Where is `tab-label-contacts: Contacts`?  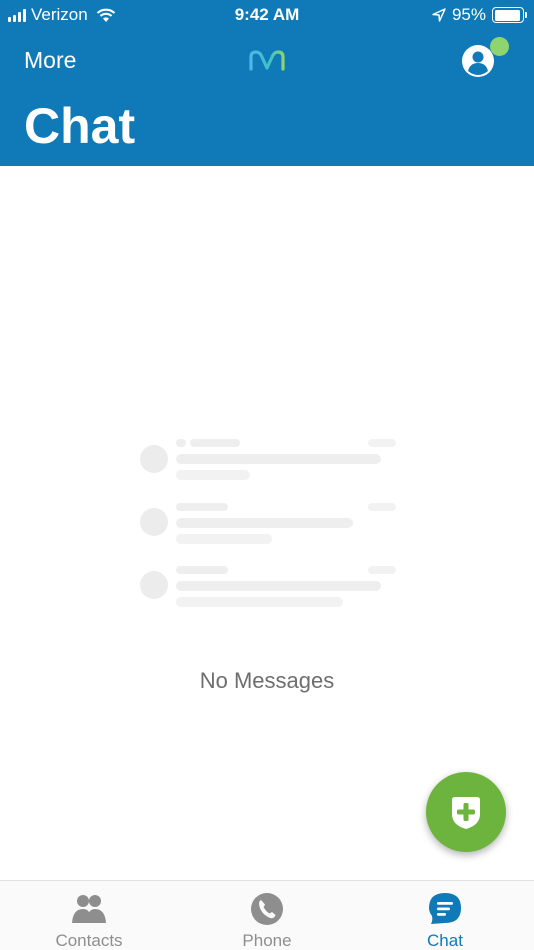 tab-label-contacts: Contacts is located at coordinates (89, 940).